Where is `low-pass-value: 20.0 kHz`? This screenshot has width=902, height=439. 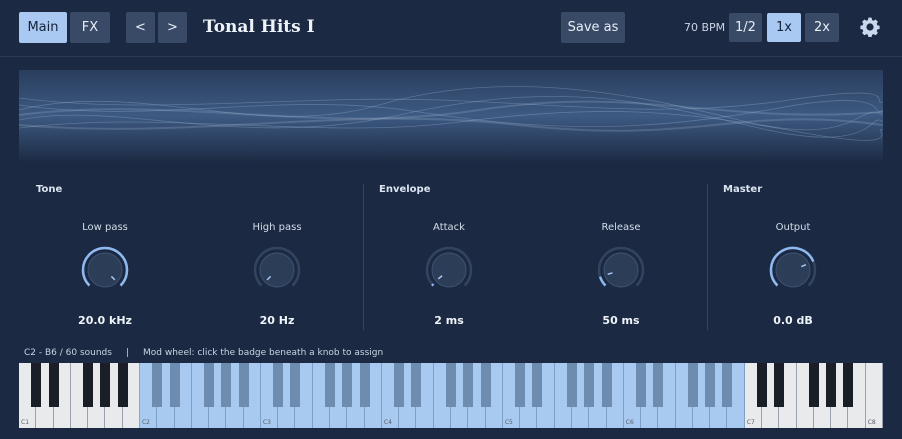 low-pass-value: 20.0 kHz is located at coordinates (105, 320).